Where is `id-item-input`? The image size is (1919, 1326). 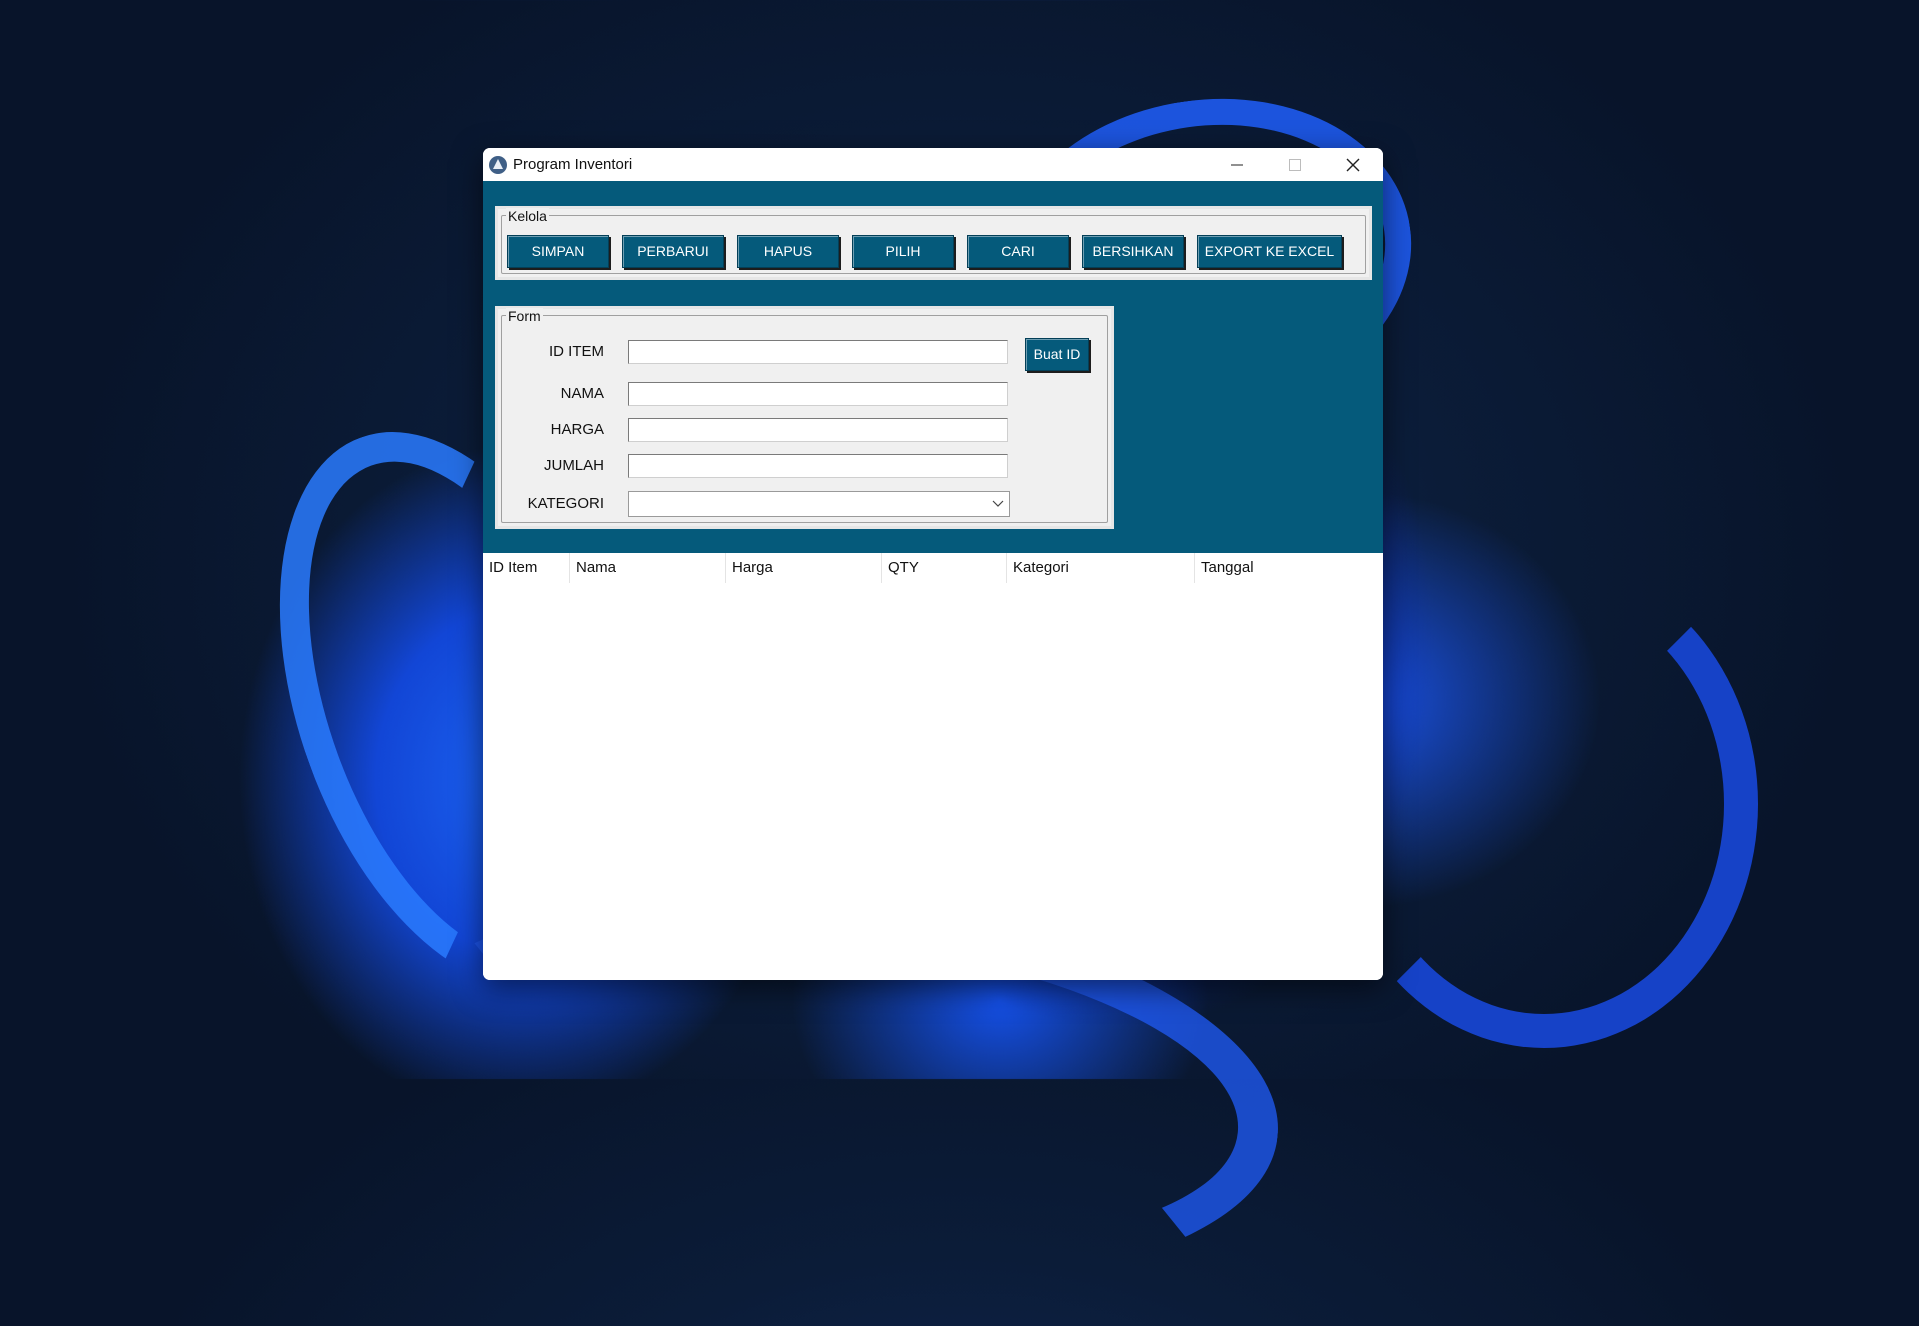
id-item-input is located at coordinates (818, 352).